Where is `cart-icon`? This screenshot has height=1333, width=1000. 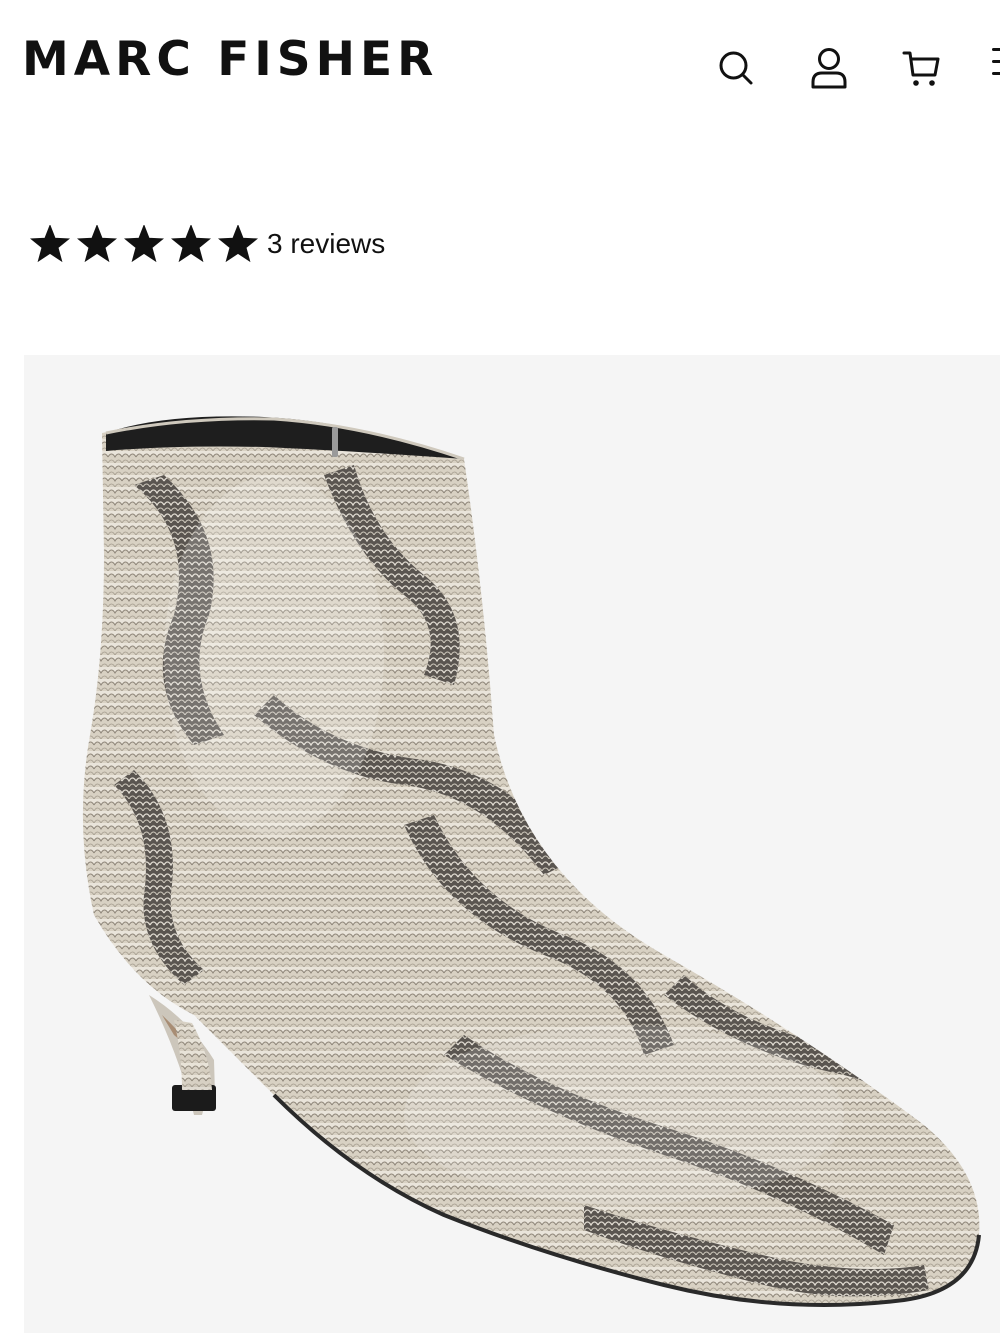
cart-icon is located at coordinates (921, 68).